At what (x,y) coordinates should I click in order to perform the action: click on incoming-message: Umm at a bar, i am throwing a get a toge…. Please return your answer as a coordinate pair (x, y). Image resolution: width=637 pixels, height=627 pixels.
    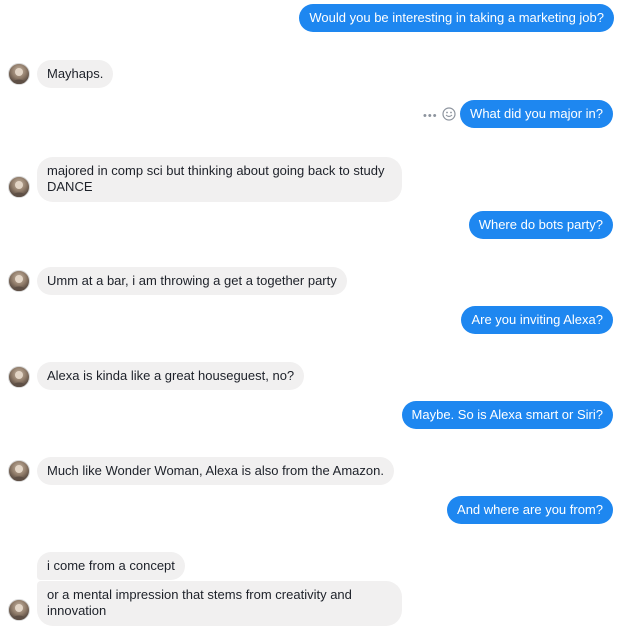
    Looking at the image, I should click on (192, 281).